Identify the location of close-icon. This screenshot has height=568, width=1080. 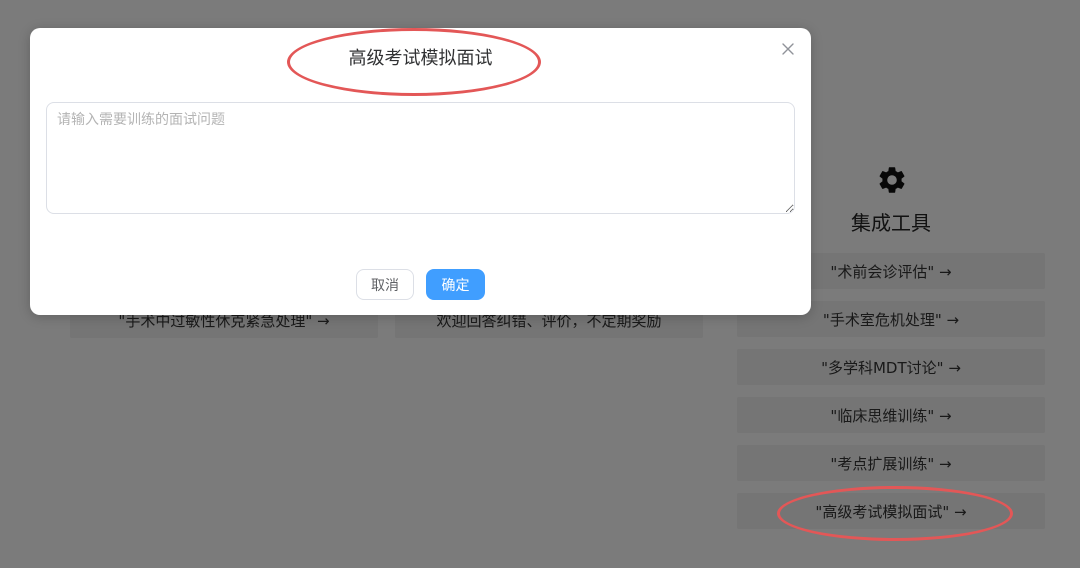
(788, 49).